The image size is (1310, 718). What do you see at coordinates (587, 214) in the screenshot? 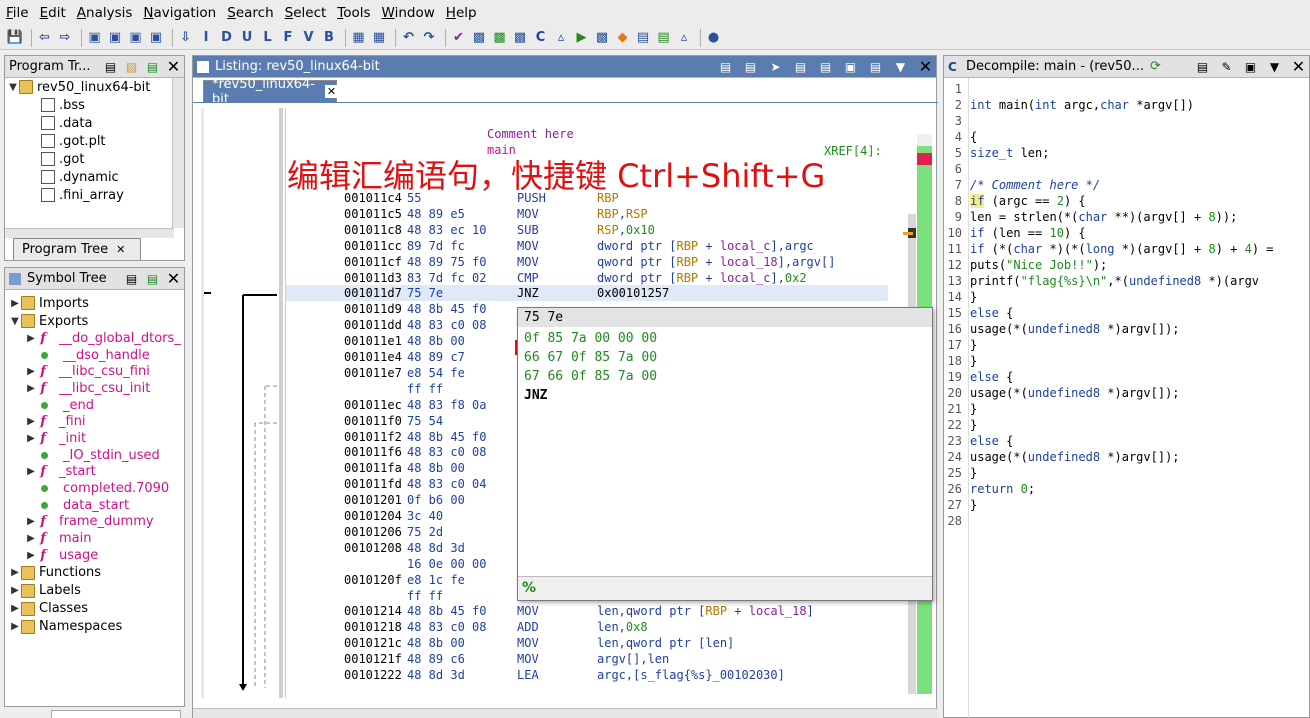
I see `listing-row: 001011c5 48 89 e5 MOV RBP,RSP` at bounding box center [587, 214].